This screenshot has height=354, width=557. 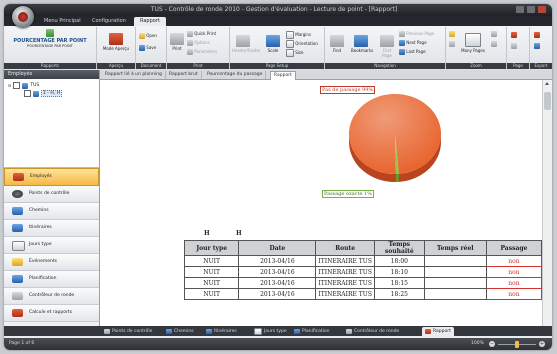 I want to click on last-page-button: Last Page, so click(x=412, y=52).